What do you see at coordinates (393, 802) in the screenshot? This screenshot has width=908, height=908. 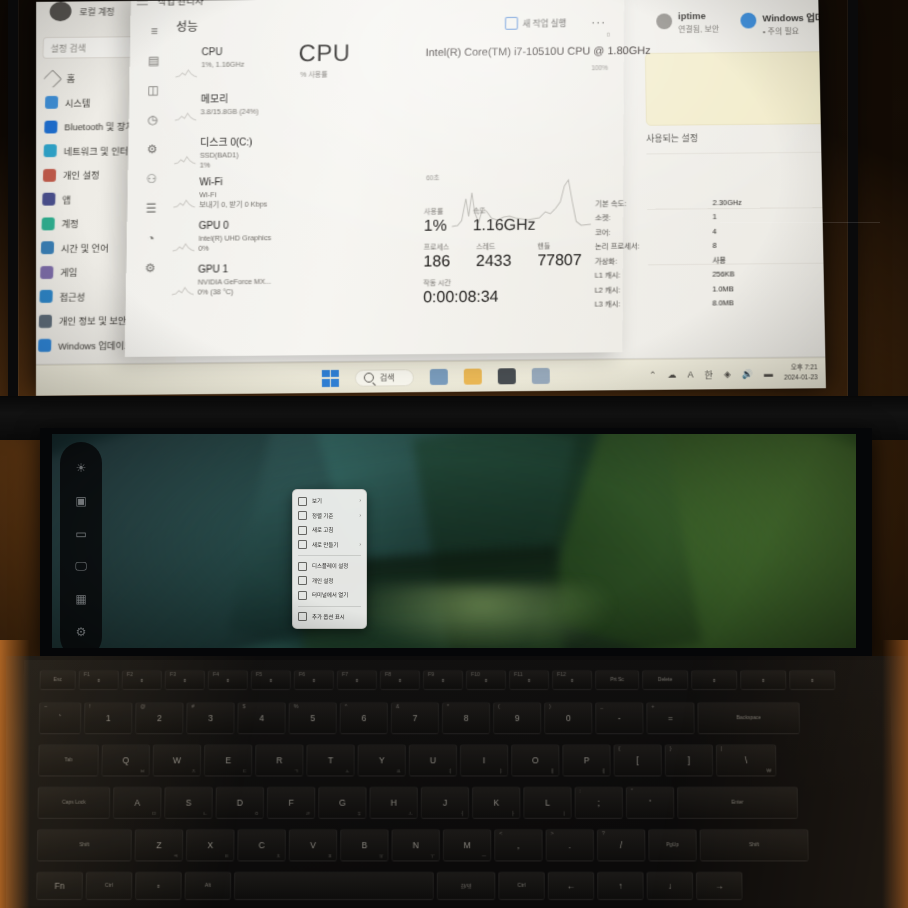 I see `key-h: Hㅗ` at bounding box center [393, 802].